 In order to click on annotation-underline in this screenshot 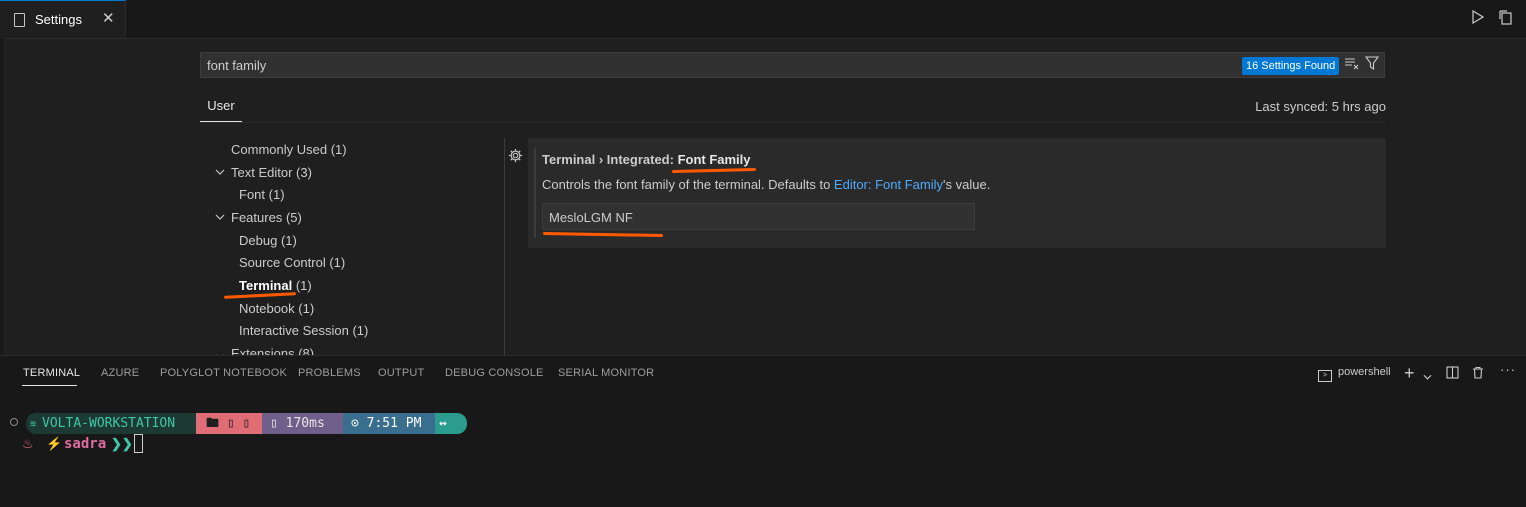, I will do `click(260, 295)`.